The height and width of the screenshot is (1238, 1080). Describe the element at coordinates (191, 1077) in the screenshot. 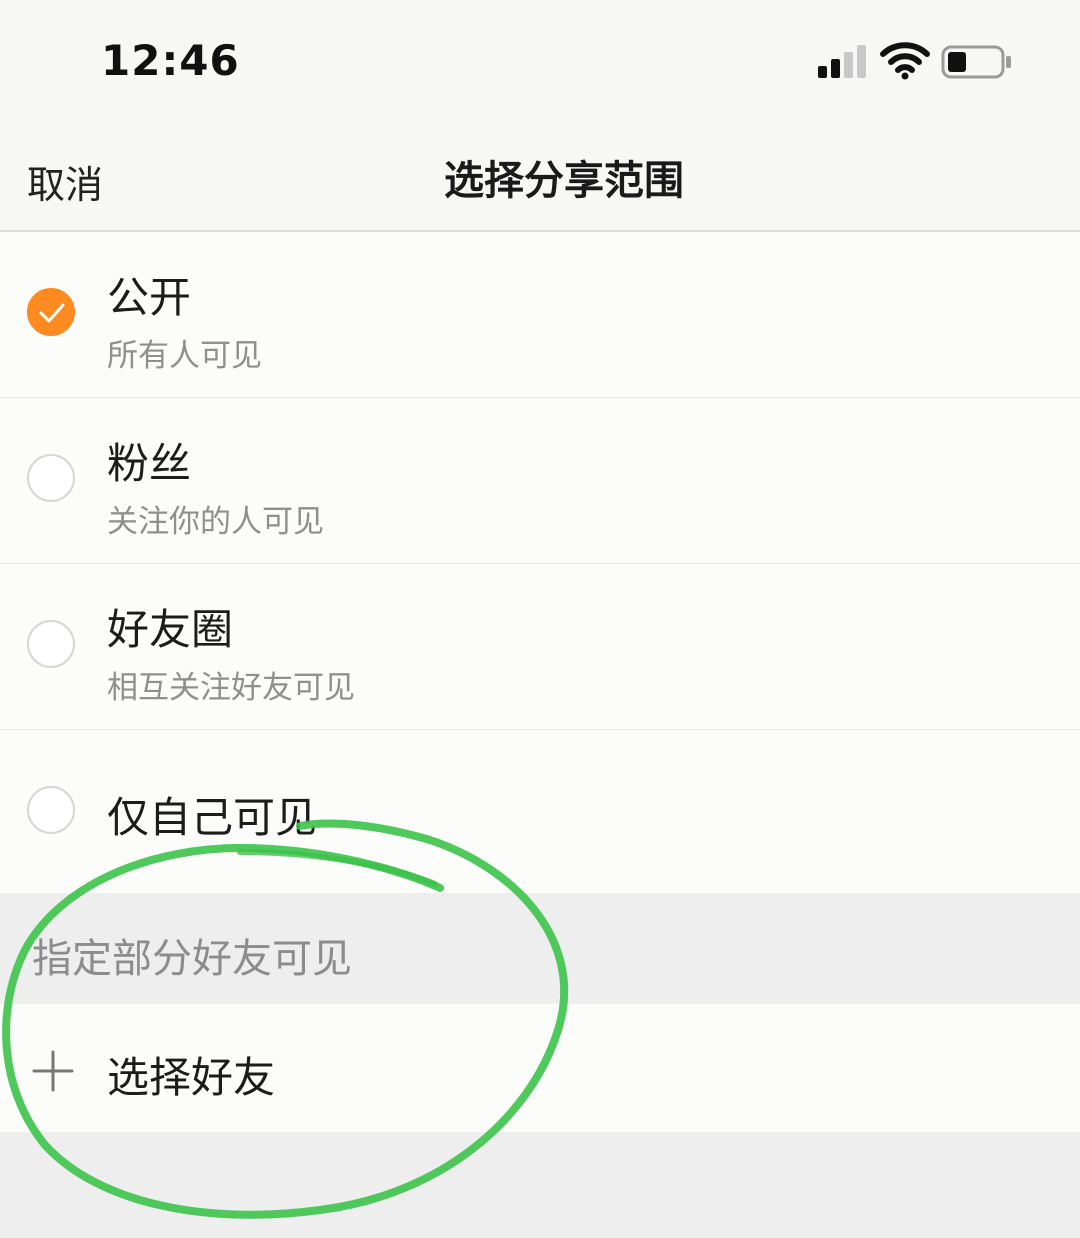

I see `select-friends-label: 选择好友` at that location.